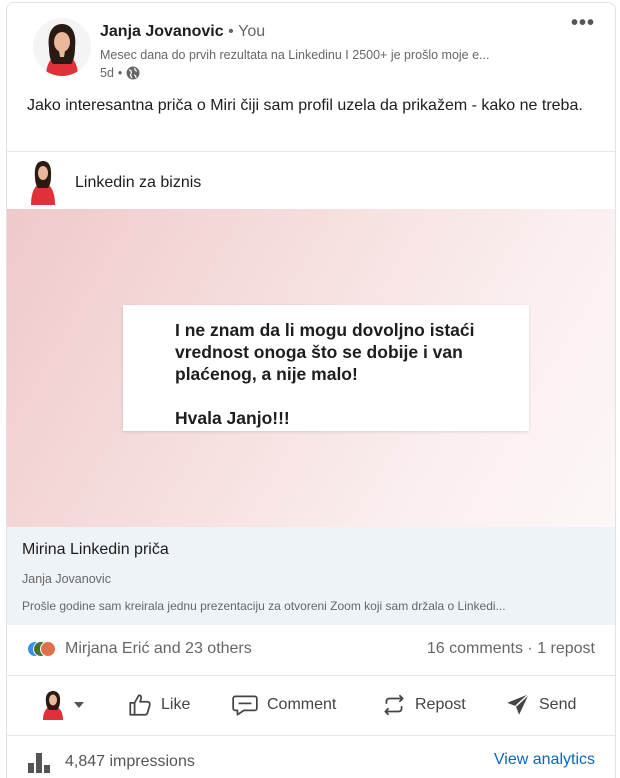  Describe the element at coordinates (245, 705) in the screenshot. I see `comment-icon` at that location.